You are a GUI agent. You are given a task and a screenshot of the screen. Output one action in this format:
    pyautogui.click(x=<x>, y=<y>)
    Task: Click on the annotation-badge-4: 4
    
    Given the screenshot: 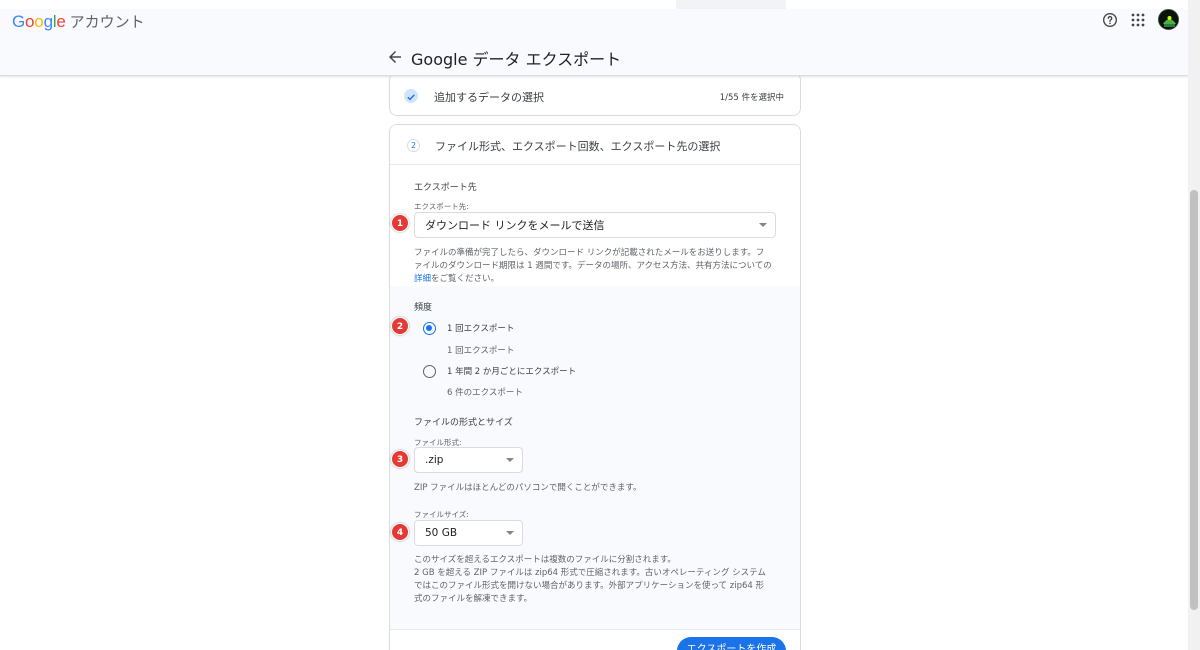 What is the action you would take?
    pyautogui.click(x=400, y=532)
    